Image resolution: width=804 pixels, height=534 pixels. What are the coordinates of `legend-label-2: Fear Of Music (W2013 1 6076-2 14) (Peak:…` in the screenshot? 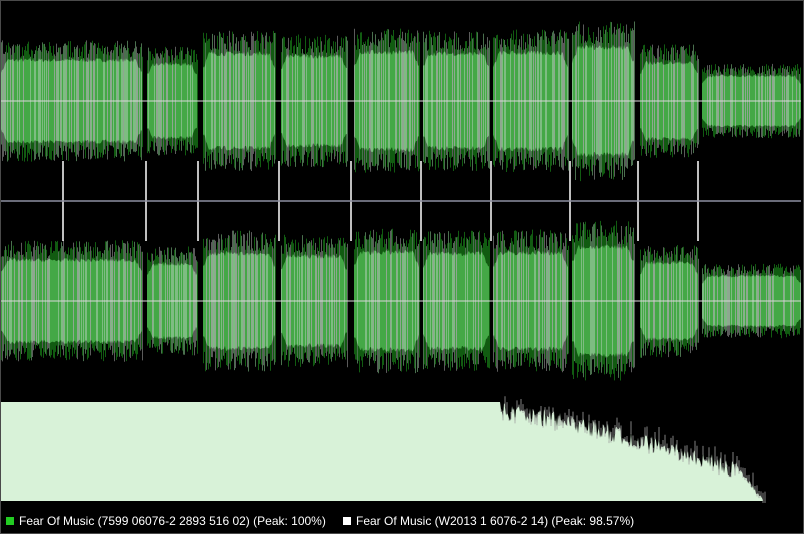 It's located at (495, 521).